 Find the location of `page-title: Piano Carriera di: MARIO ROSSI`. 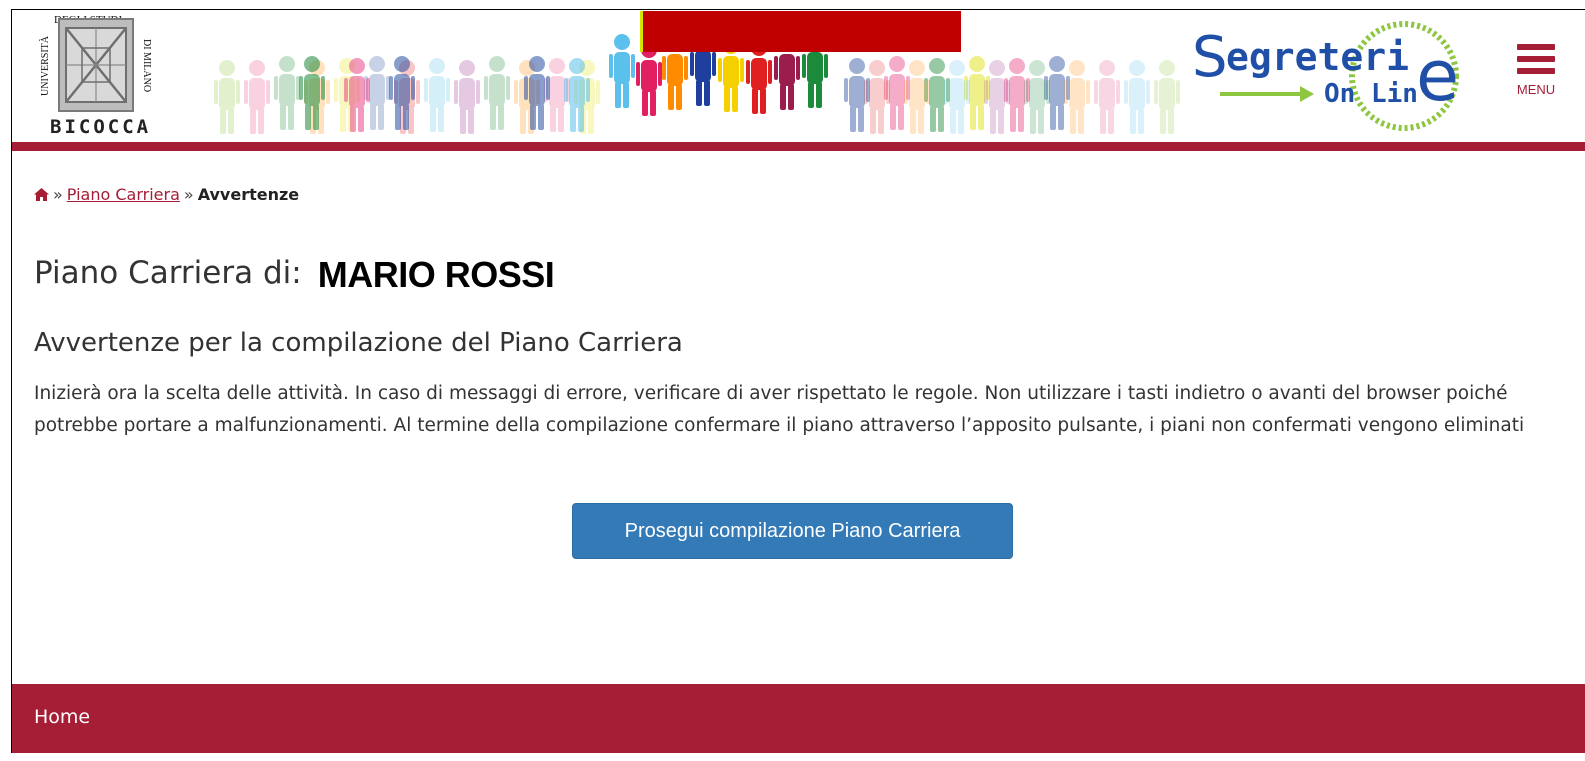

page-title: Piano Carriera di: MARIO ROSSI is located at coordinates (294, 275).